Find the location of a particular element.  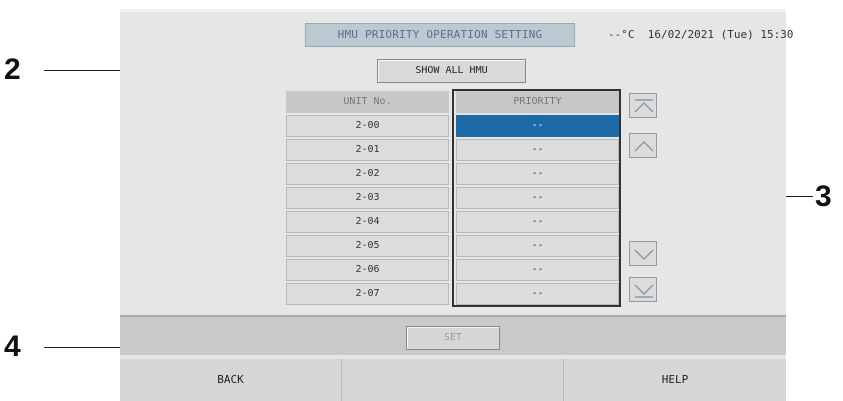

scroll-up-button is located at coordinates (643, 145).